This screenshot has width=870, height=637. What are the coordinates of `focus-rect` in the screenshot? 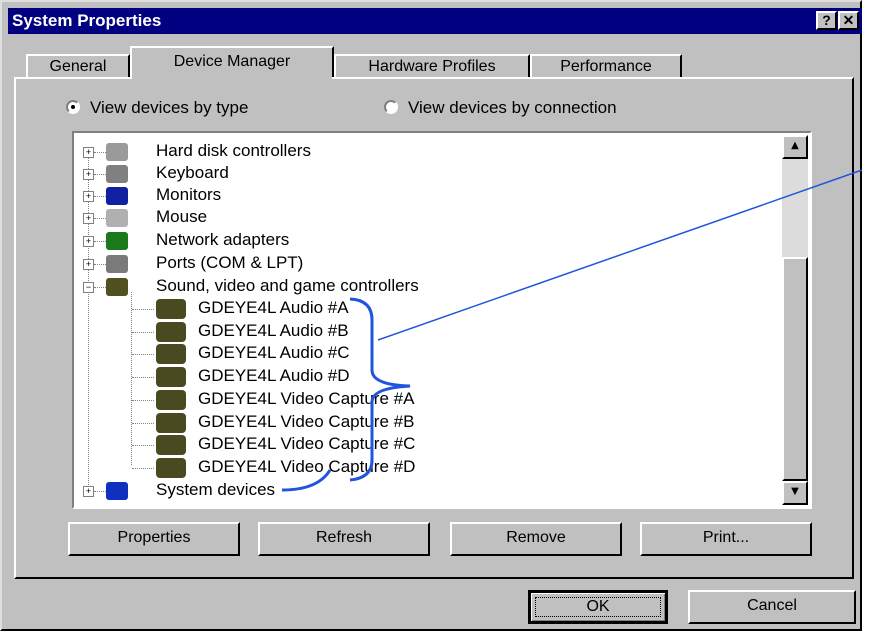 It's located at (598, 607).